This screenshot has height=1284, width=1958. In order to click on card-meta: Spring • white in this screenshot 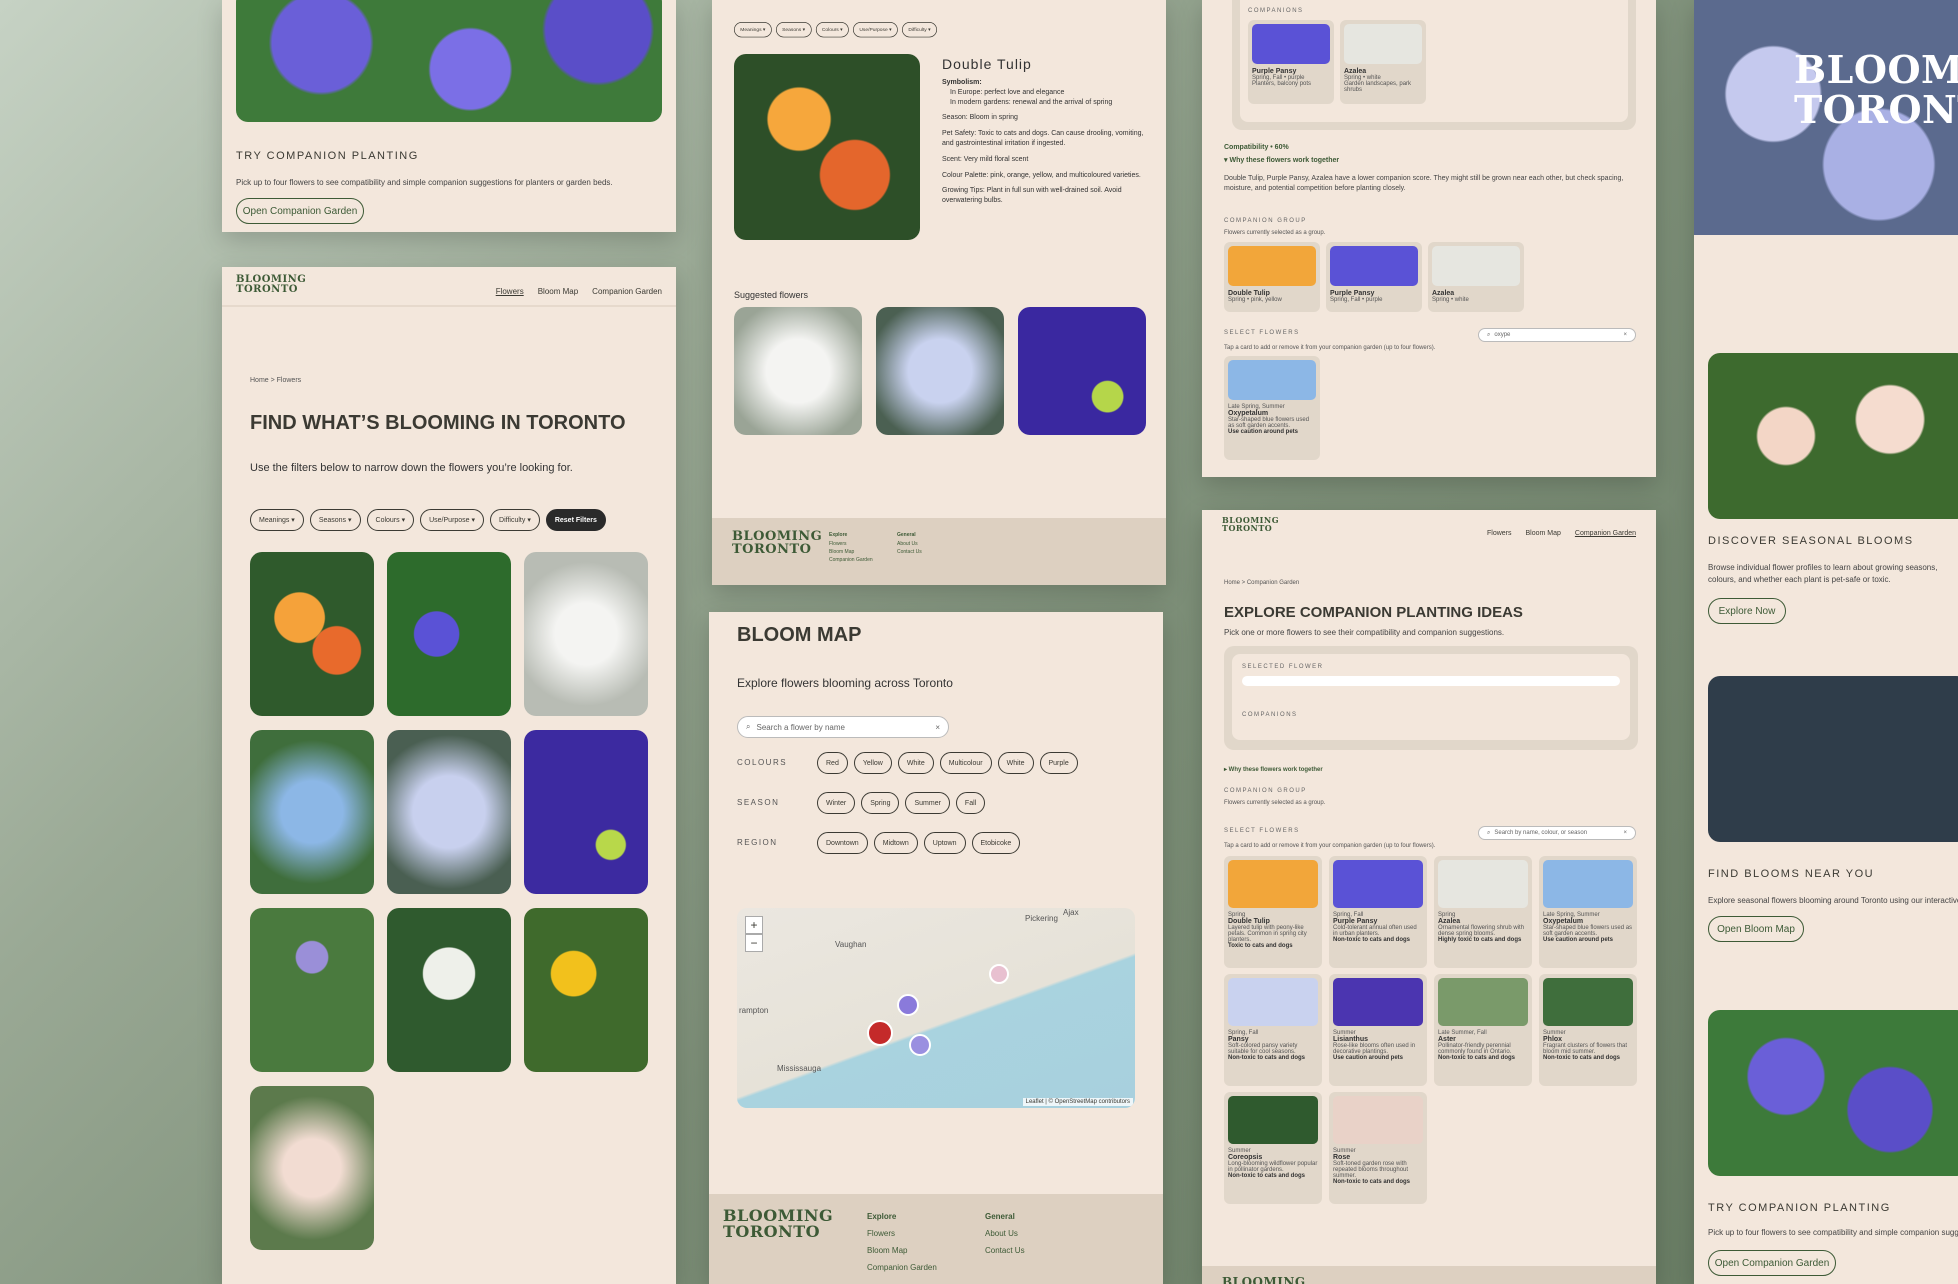, I will do `click(1450, 300)`.